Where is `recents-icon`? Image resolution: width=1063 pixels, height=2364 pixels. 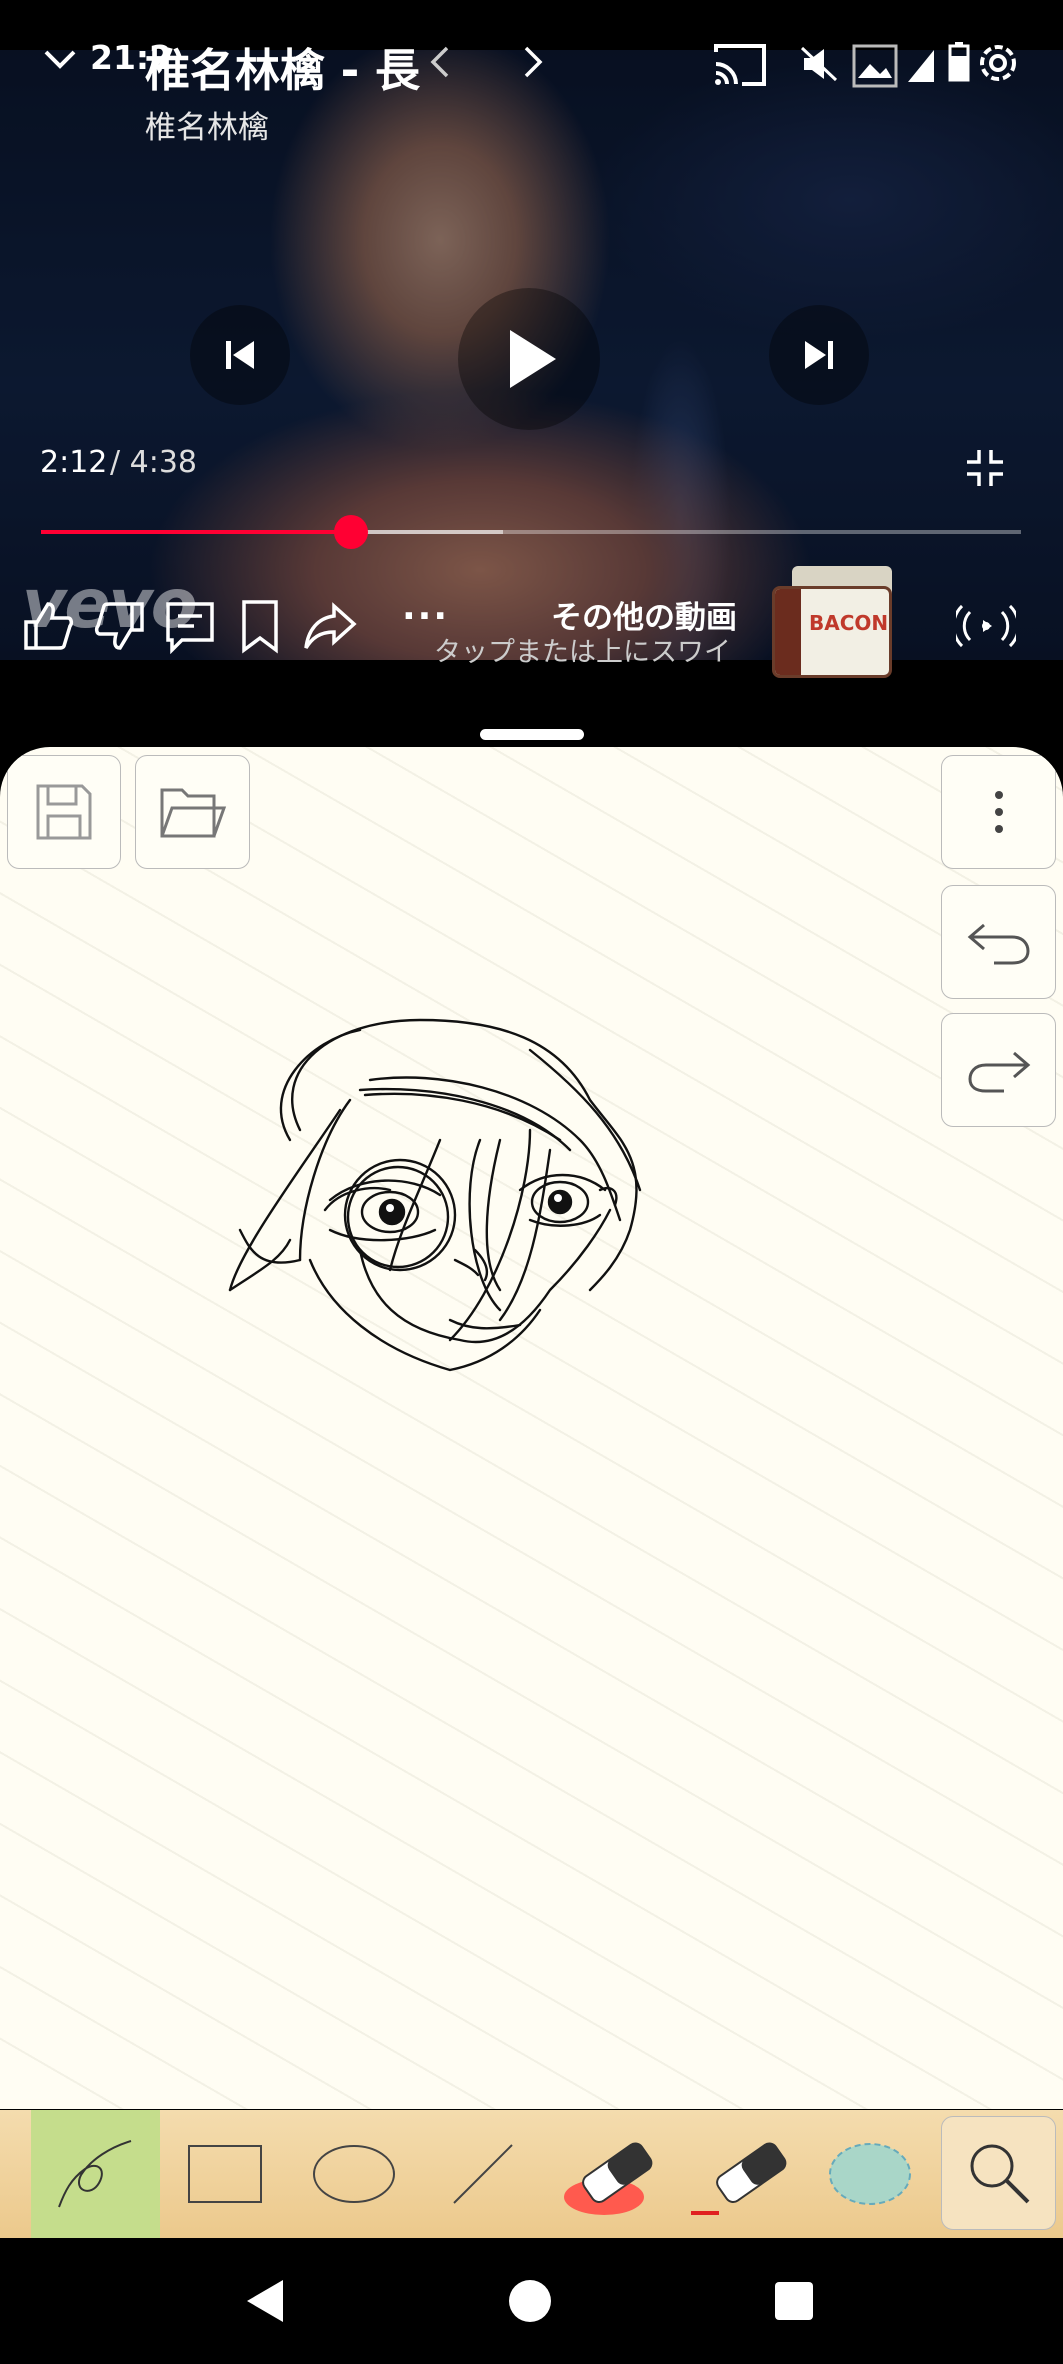 recents-icon is located at coordinates (794, 2301).